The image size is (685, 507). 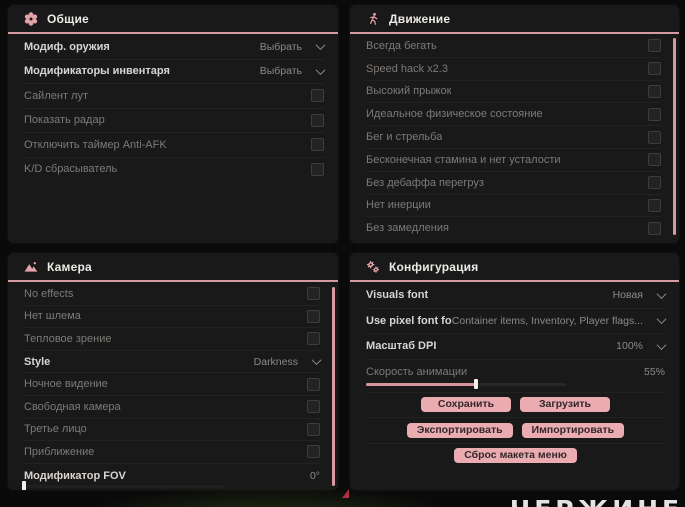 What do you see at coordinates (515, 430) in the screenshot?
I see `row-export-import: Экспортировать Импортировать` at bounding box center [515, 430].